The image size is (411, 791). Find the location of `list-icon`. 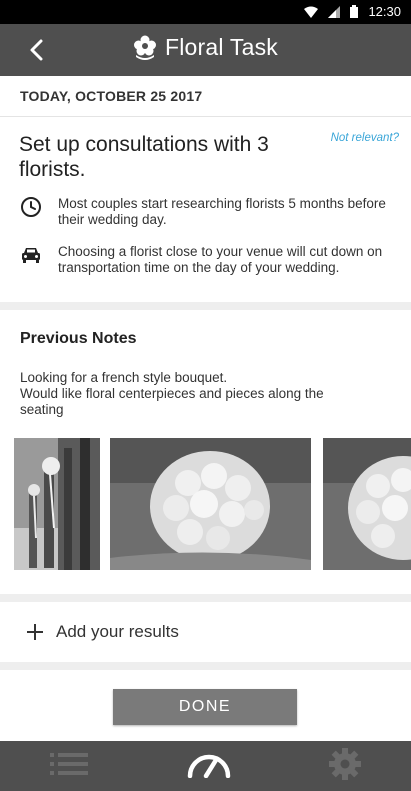

list-icon is located at coordinates (69, 763).